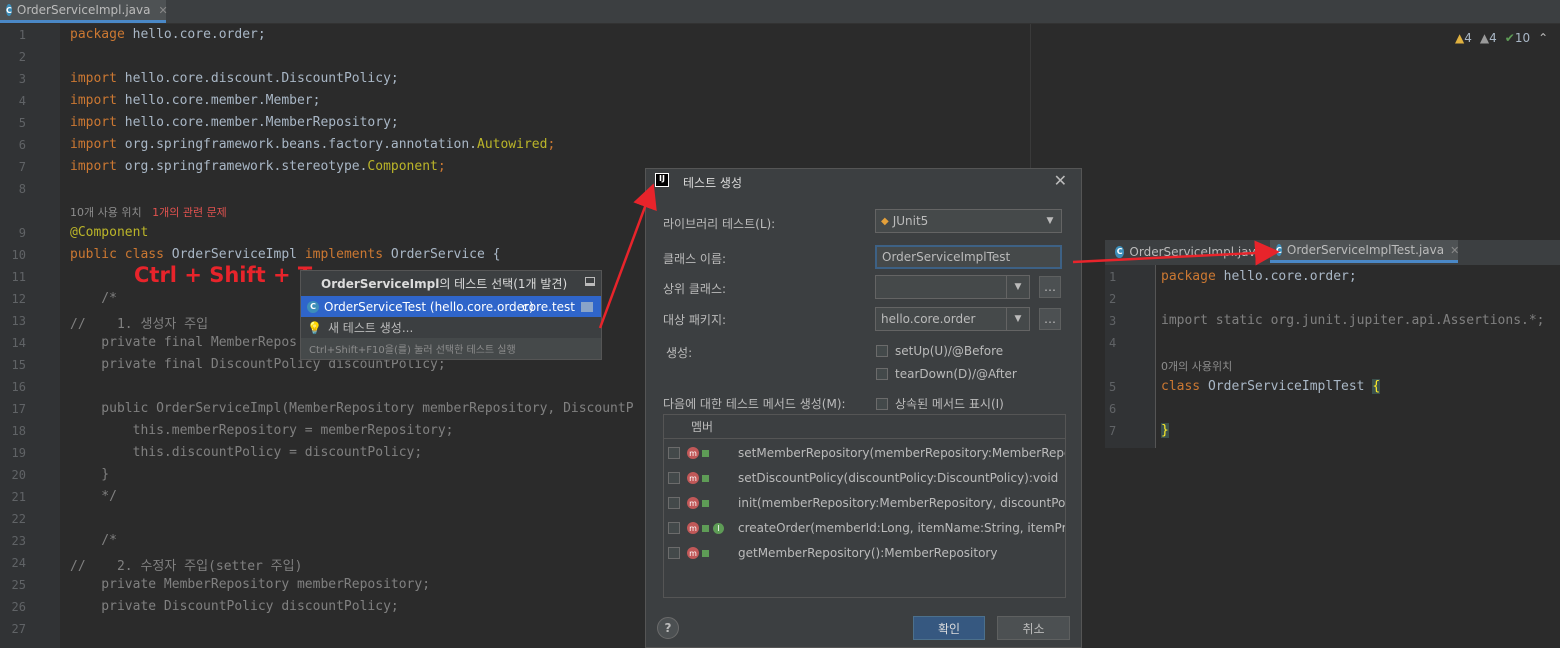 The image size is (1560, 648). What do you see at coordinates (939, 256) in the screenshot?
I see `annotation-arrows` at bounding box center [939, 256].